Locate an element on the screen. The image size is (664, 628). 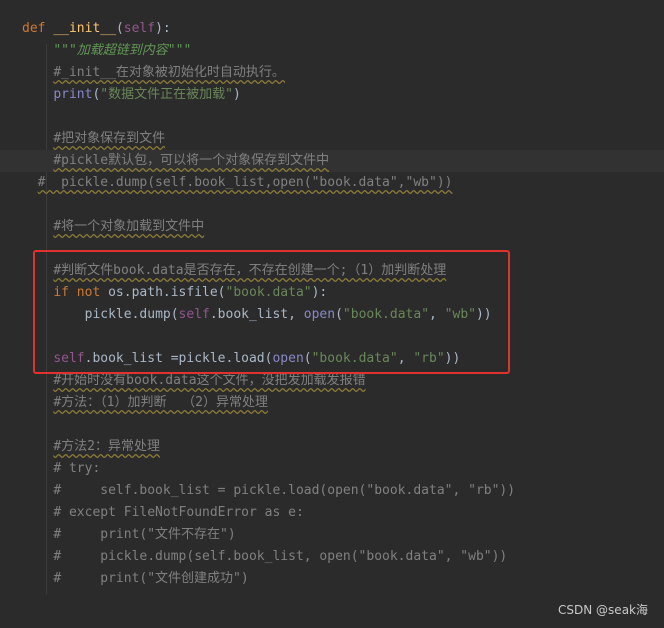
code-token: """加载超链到内容""" is located at coordinates (122, 50).